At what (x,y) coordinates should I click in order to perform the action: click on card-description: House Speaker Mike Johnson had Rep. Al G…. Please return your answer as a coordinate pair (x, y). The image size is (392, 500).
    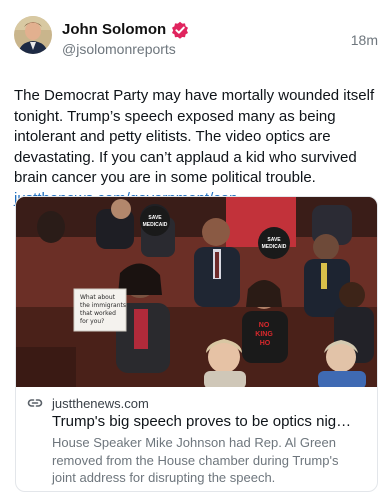
    Looking at the image, I should click on (195, 460).